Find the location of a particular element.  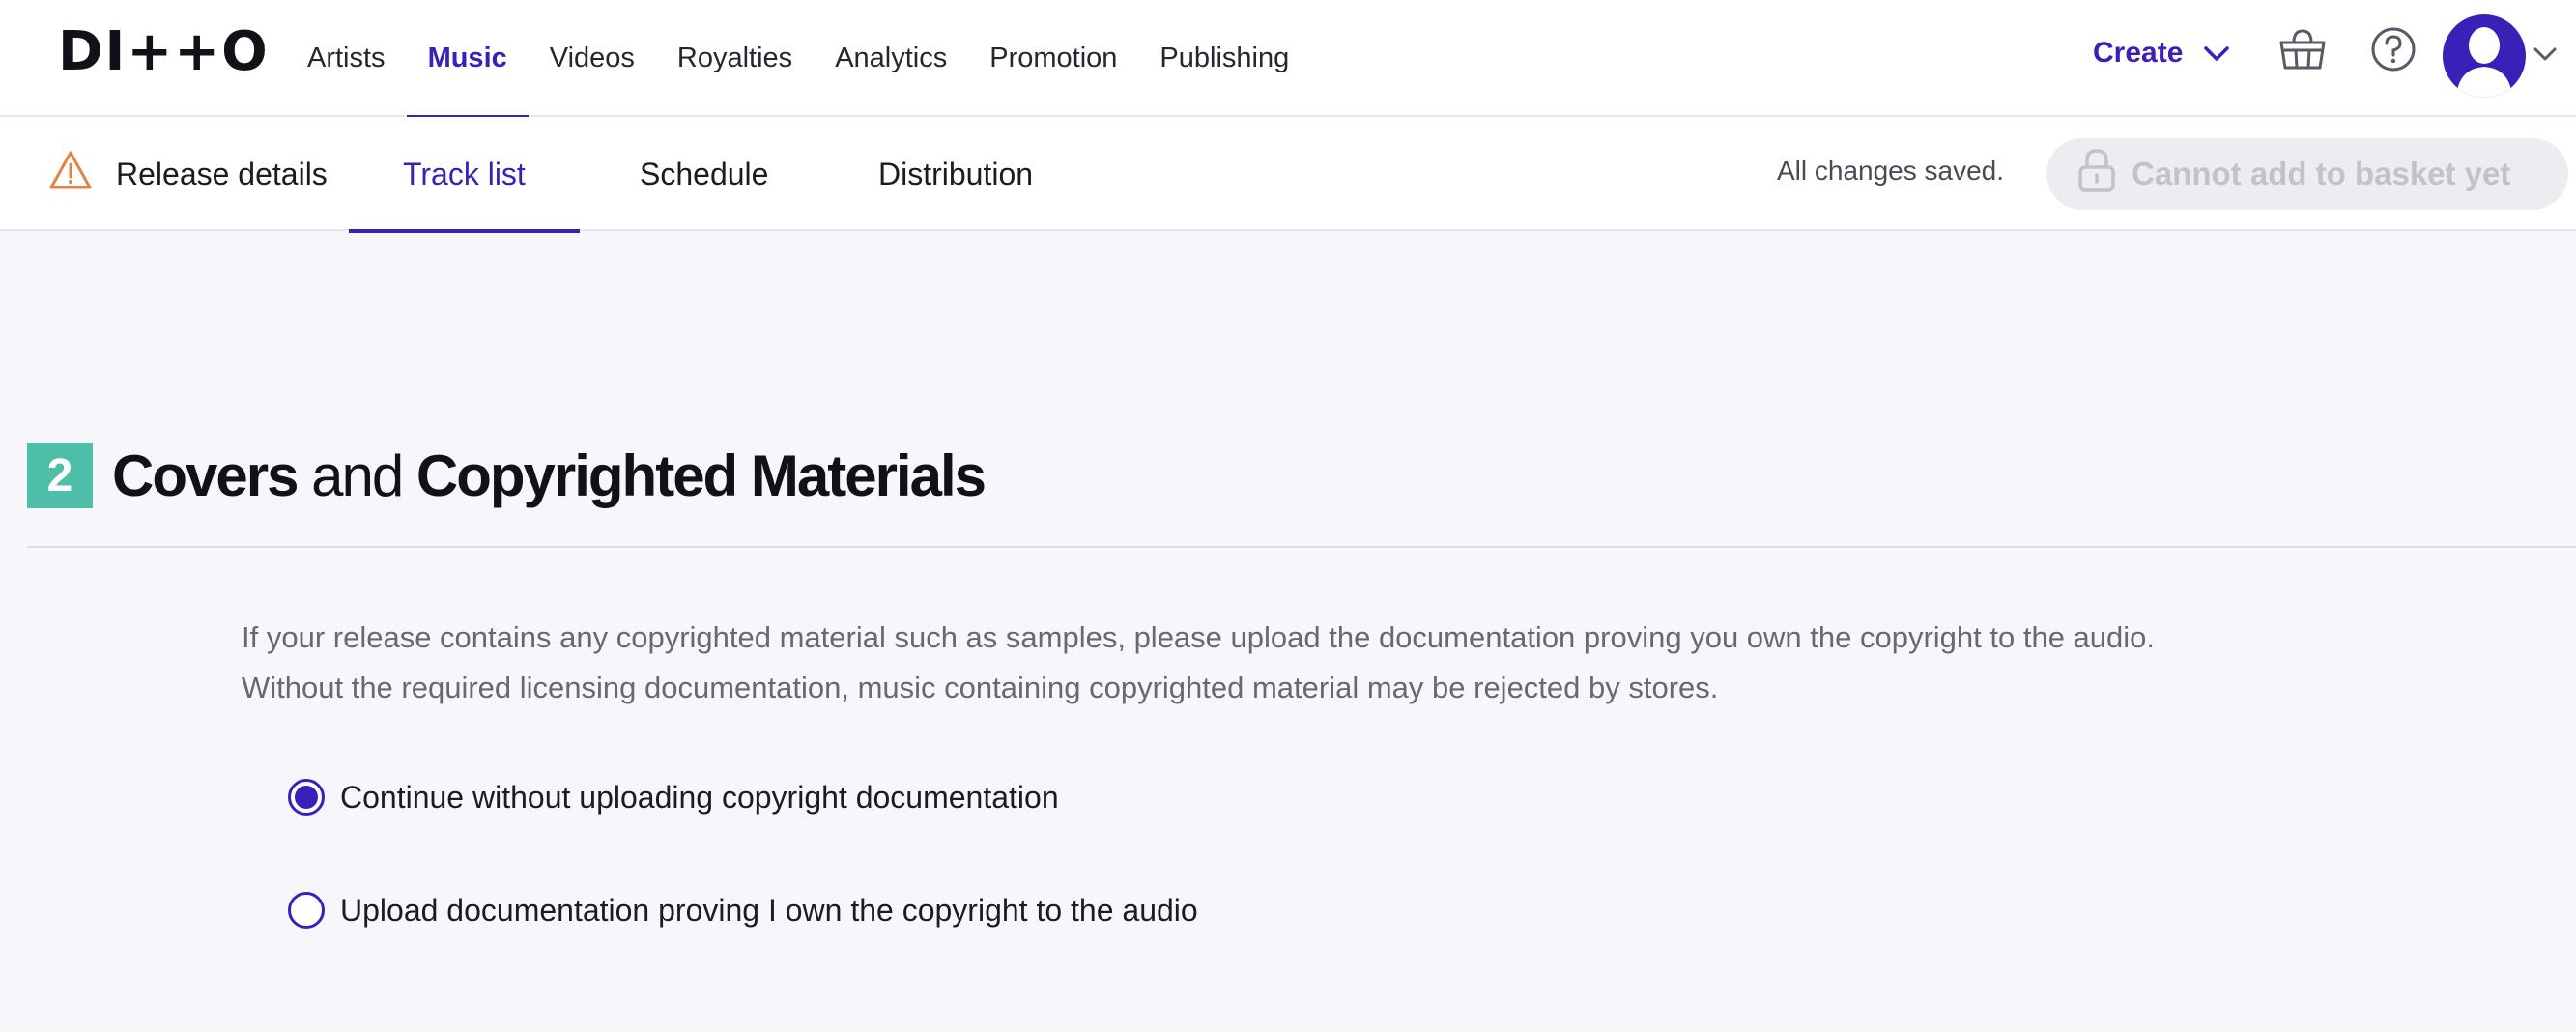

create-button: Create is located at coordinates (2162, 53).